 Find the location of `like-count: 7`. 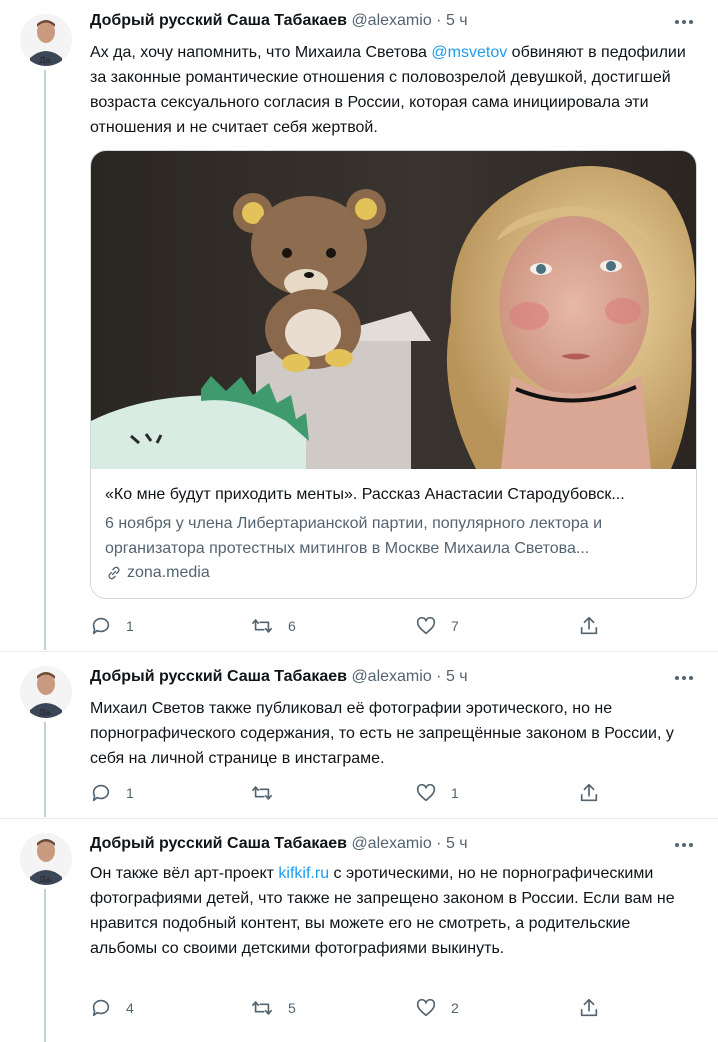

like-count: 7 is located at coordinates (455, 626).